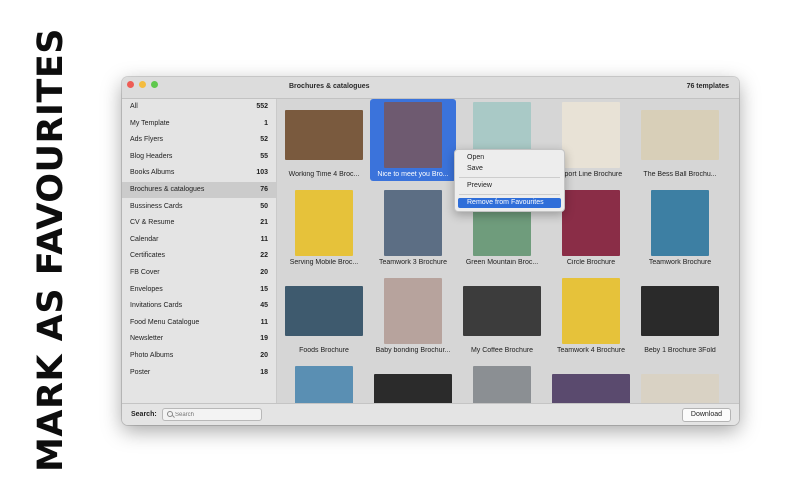 Image resolution: width=800 pixels, height=500 pixels. I want to click on sidebar-item: FB Cover 20, so click(199, 273).